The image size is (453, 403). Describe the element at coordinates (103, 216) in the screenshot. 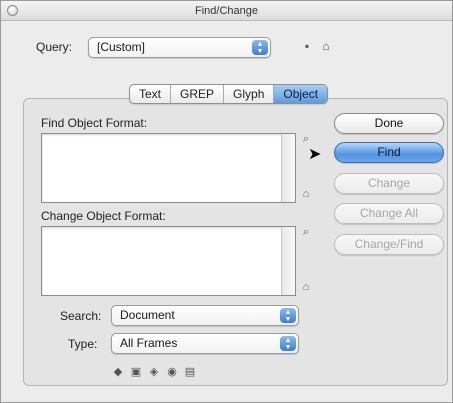

I see `change-object-format-label: Change Object Format:` at that location.